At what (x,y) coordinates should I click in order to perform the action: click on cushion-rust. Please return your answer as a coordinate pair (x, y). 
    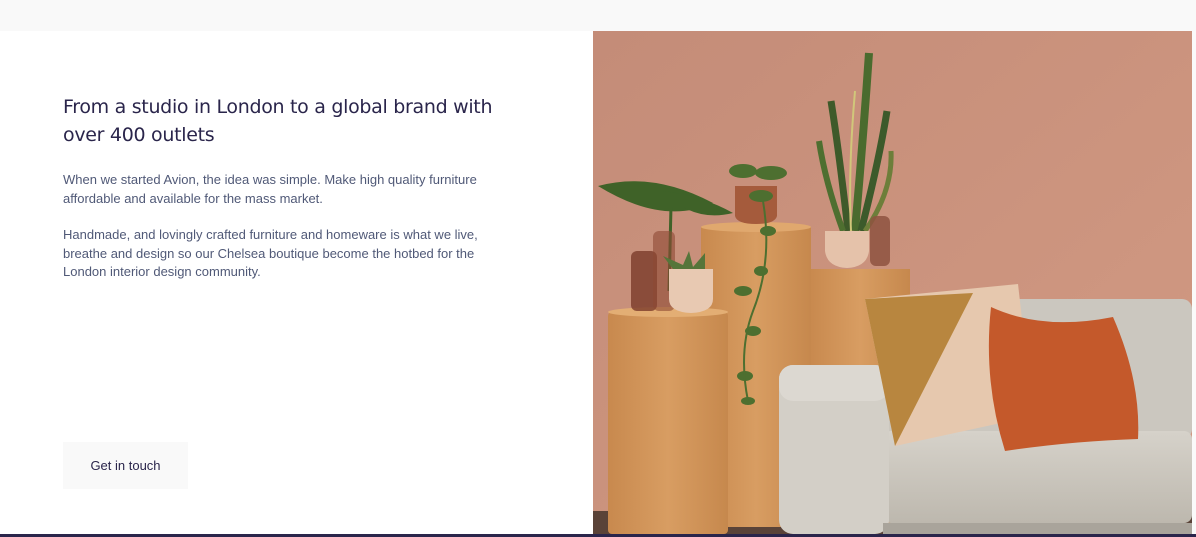
    Looking at the image, I should click on (1063, 379).